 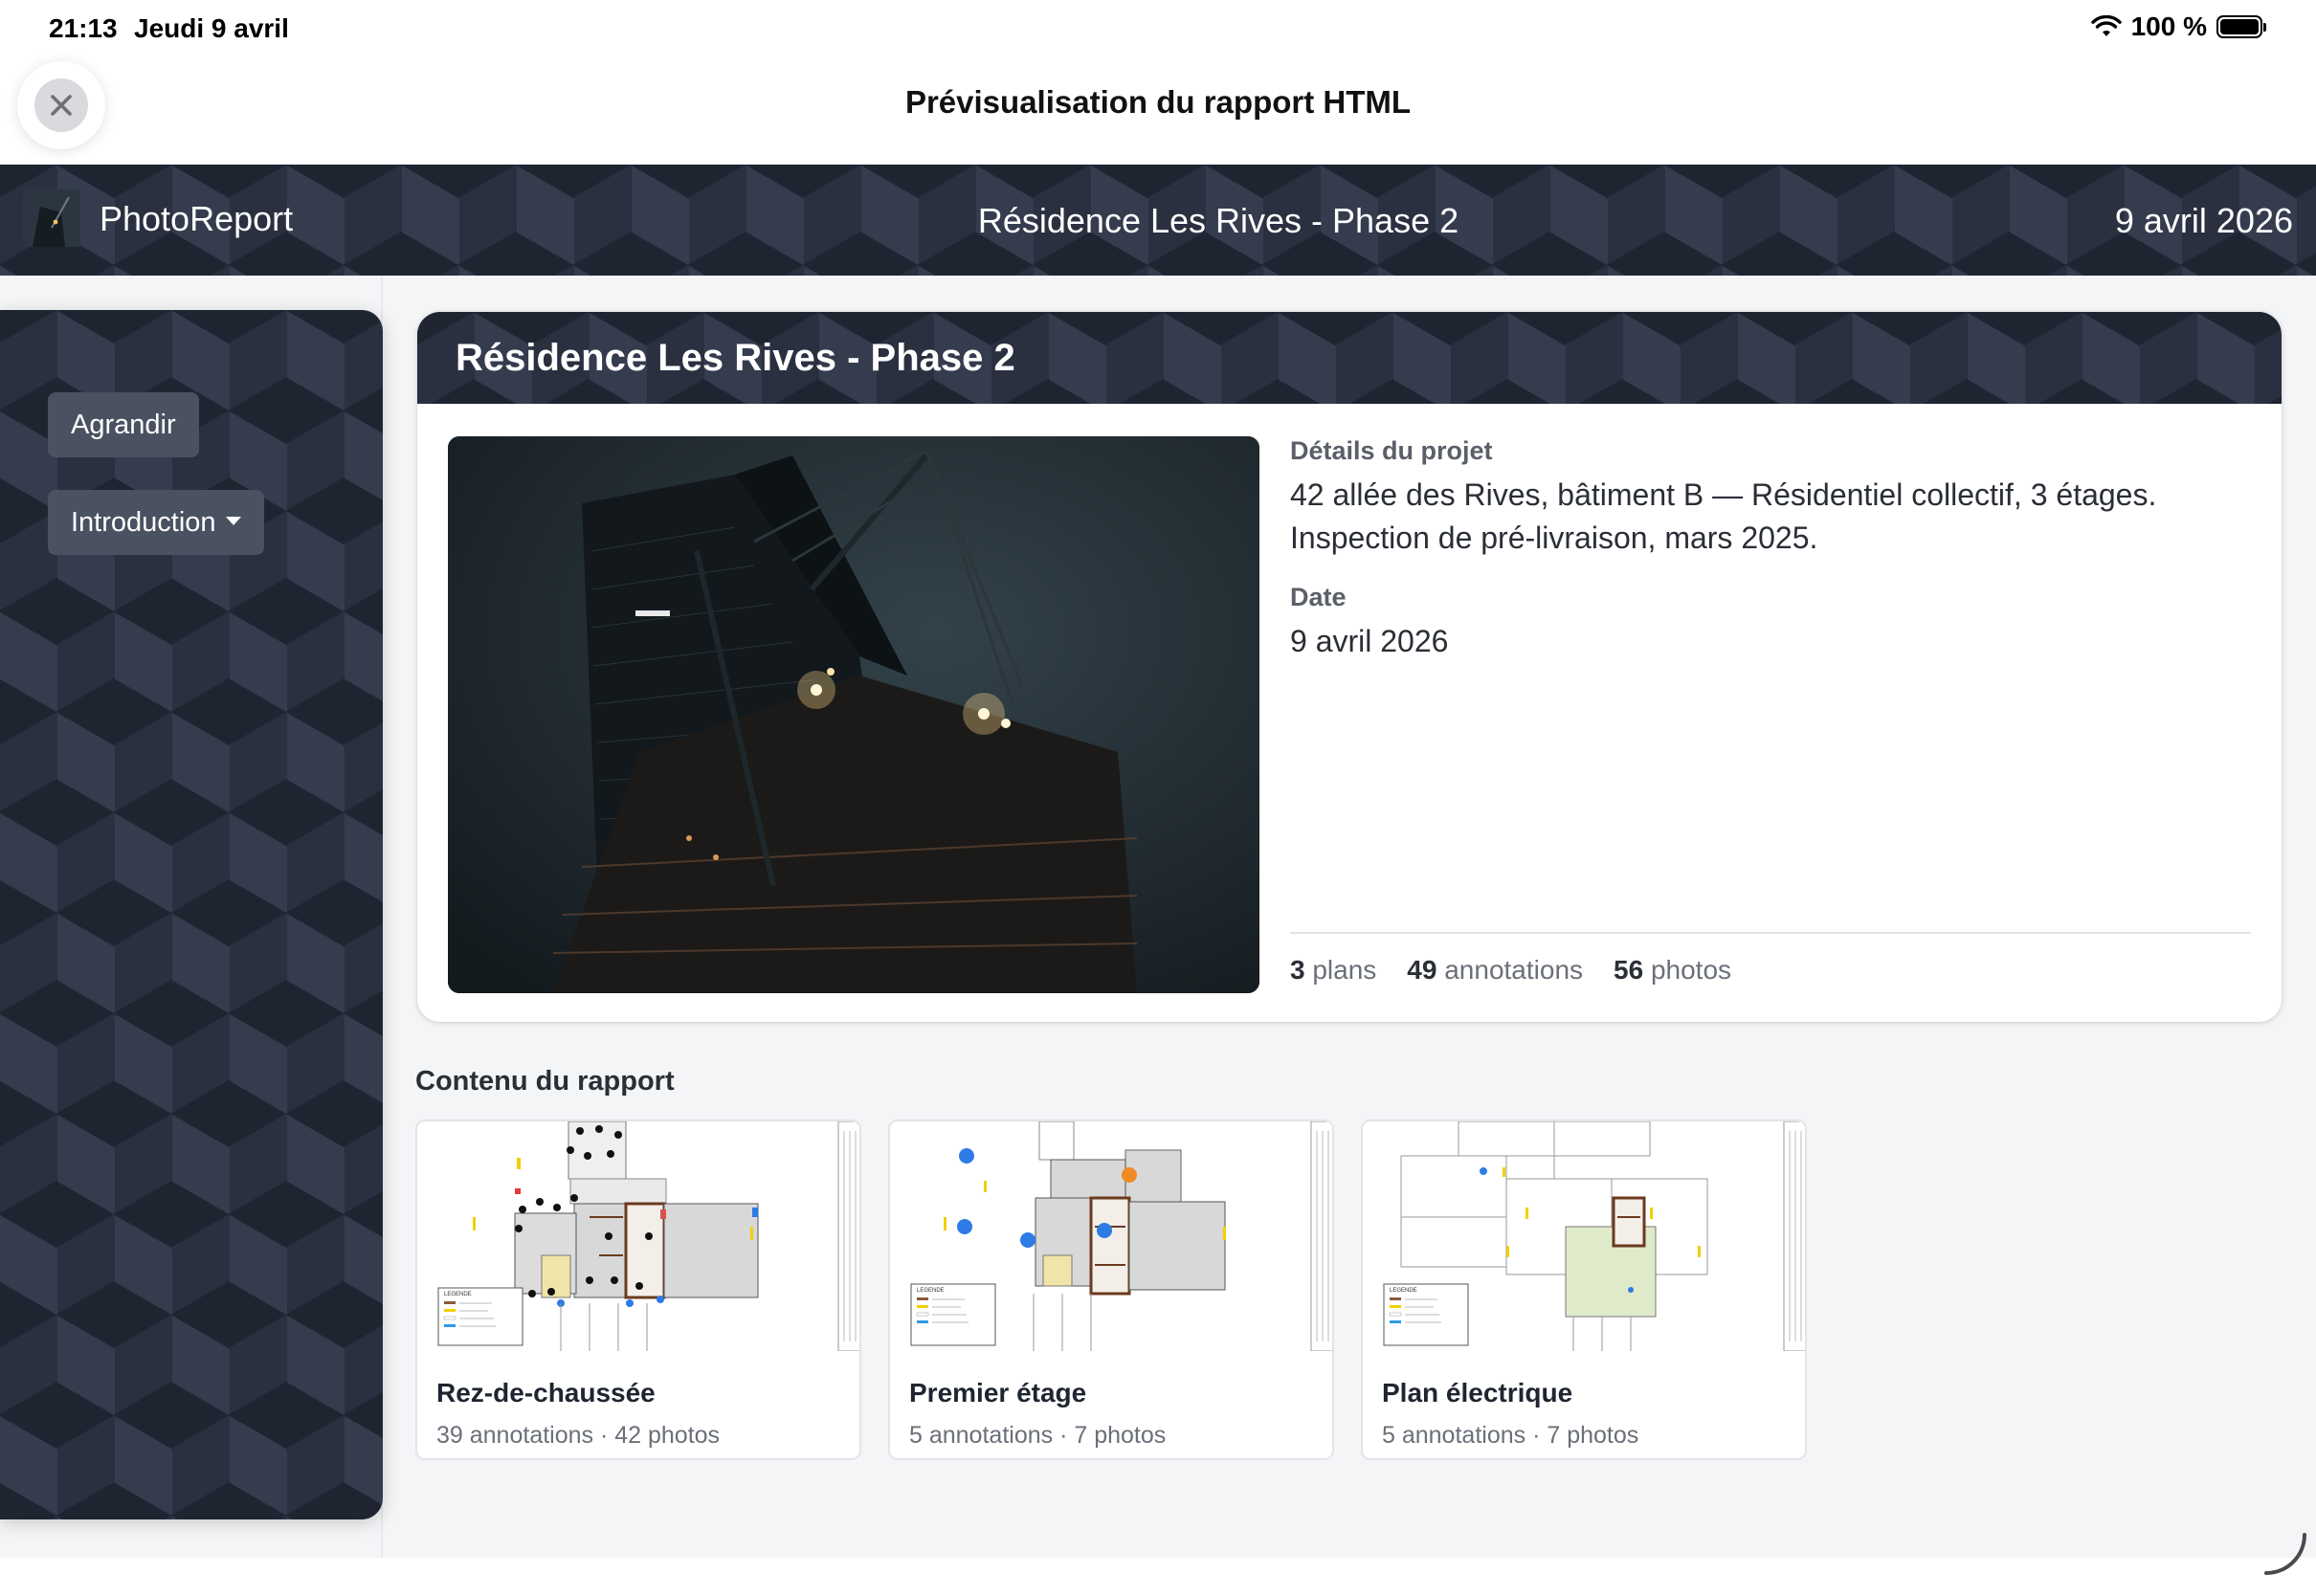 I want to click on section-dropdown: Introduction, so click(x=156, y=523).